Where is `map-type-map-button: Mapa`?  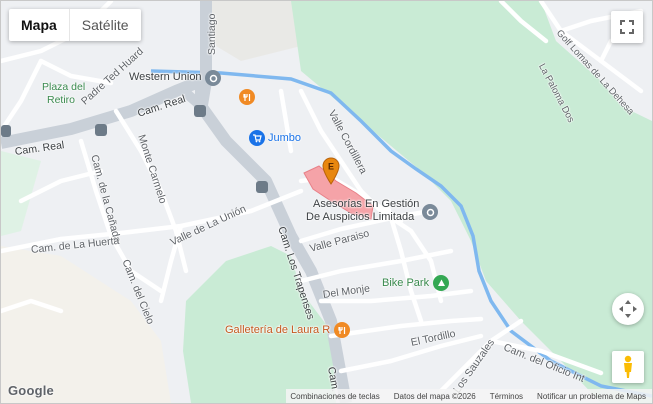 map-type-map-button: Mapa is located at coordinates (39, 25).